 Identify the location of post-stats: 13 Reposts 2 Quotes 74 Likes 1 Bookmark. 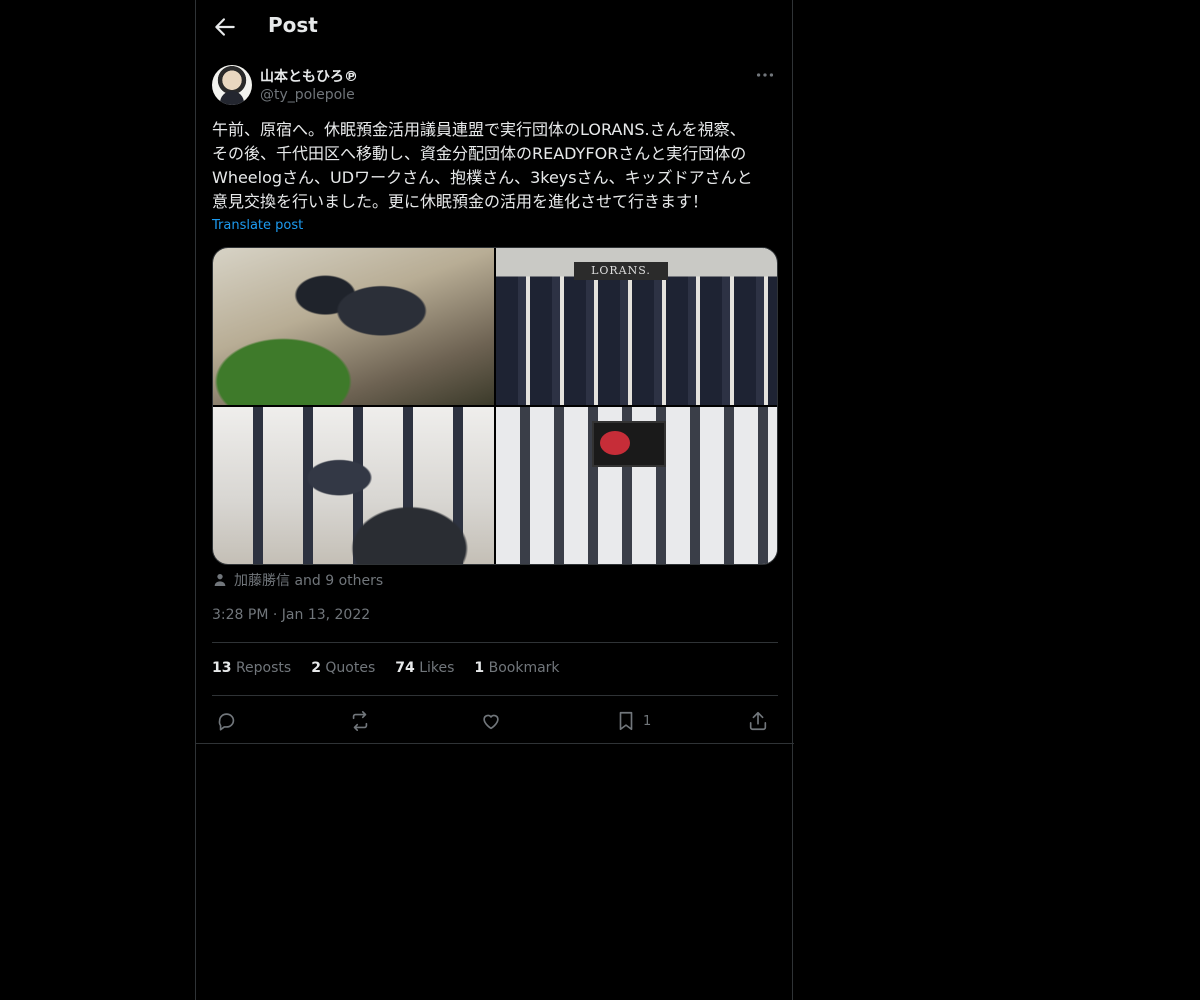
(386, 668).